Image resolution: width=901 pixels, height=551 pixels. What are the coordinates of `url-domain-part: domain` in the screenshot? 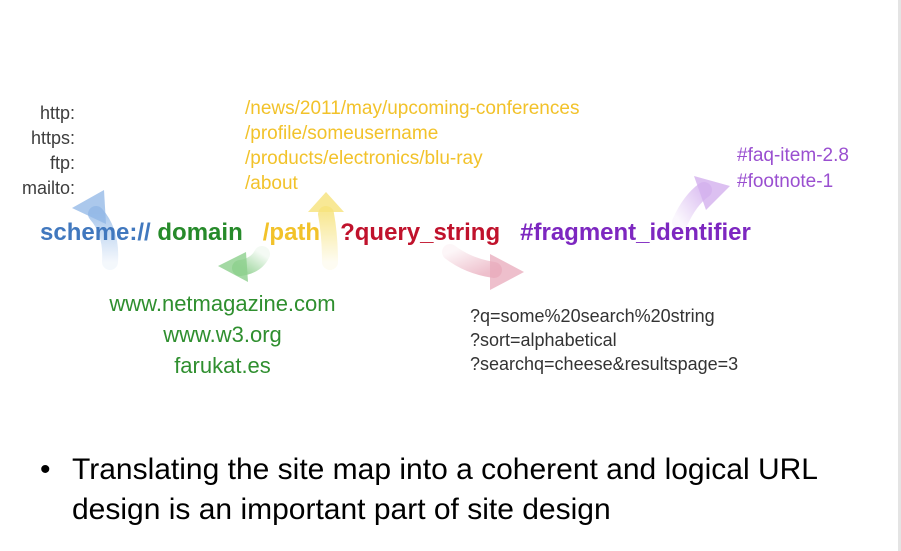 It's located at (200, 232).